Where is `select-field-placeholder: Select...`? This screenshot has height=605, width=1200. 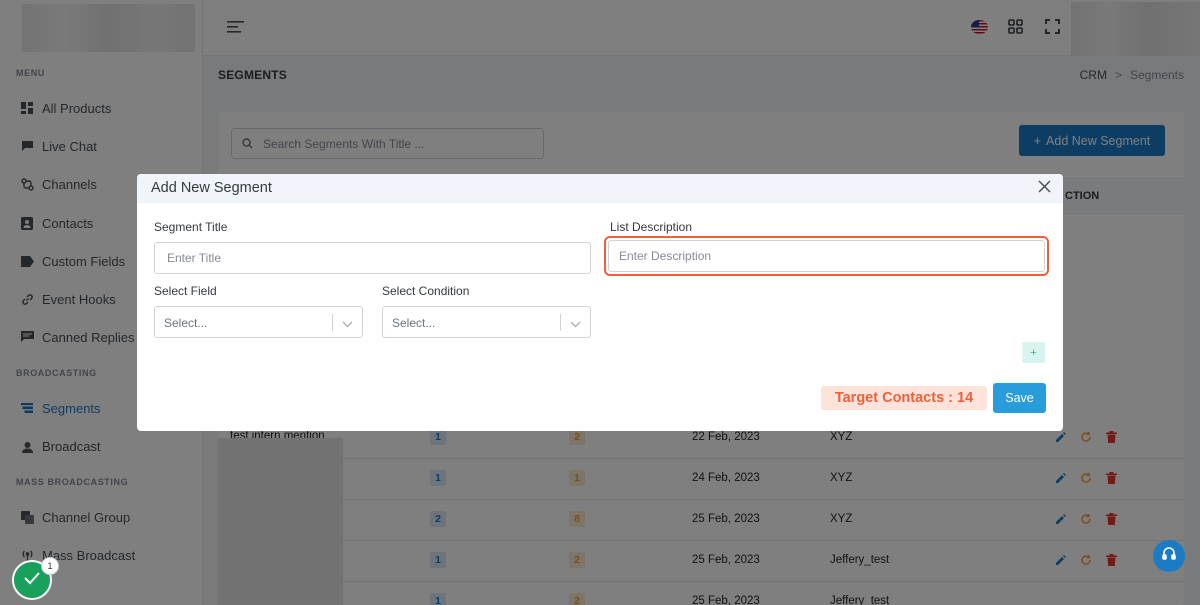
select-field-placeholder: Select... is located at coordinates (186, 323).